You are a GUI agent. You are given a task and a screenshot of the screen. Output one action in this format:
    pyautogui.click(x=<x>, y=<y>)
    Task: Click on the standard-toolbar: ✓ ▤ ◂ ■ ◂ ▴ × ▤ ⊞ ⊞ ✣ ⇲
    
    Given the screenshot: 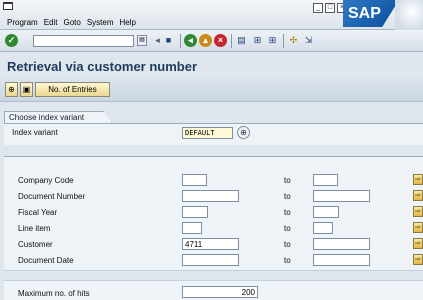 What is the action you would take?
    pyautogui.click(x=211, y=41)
    